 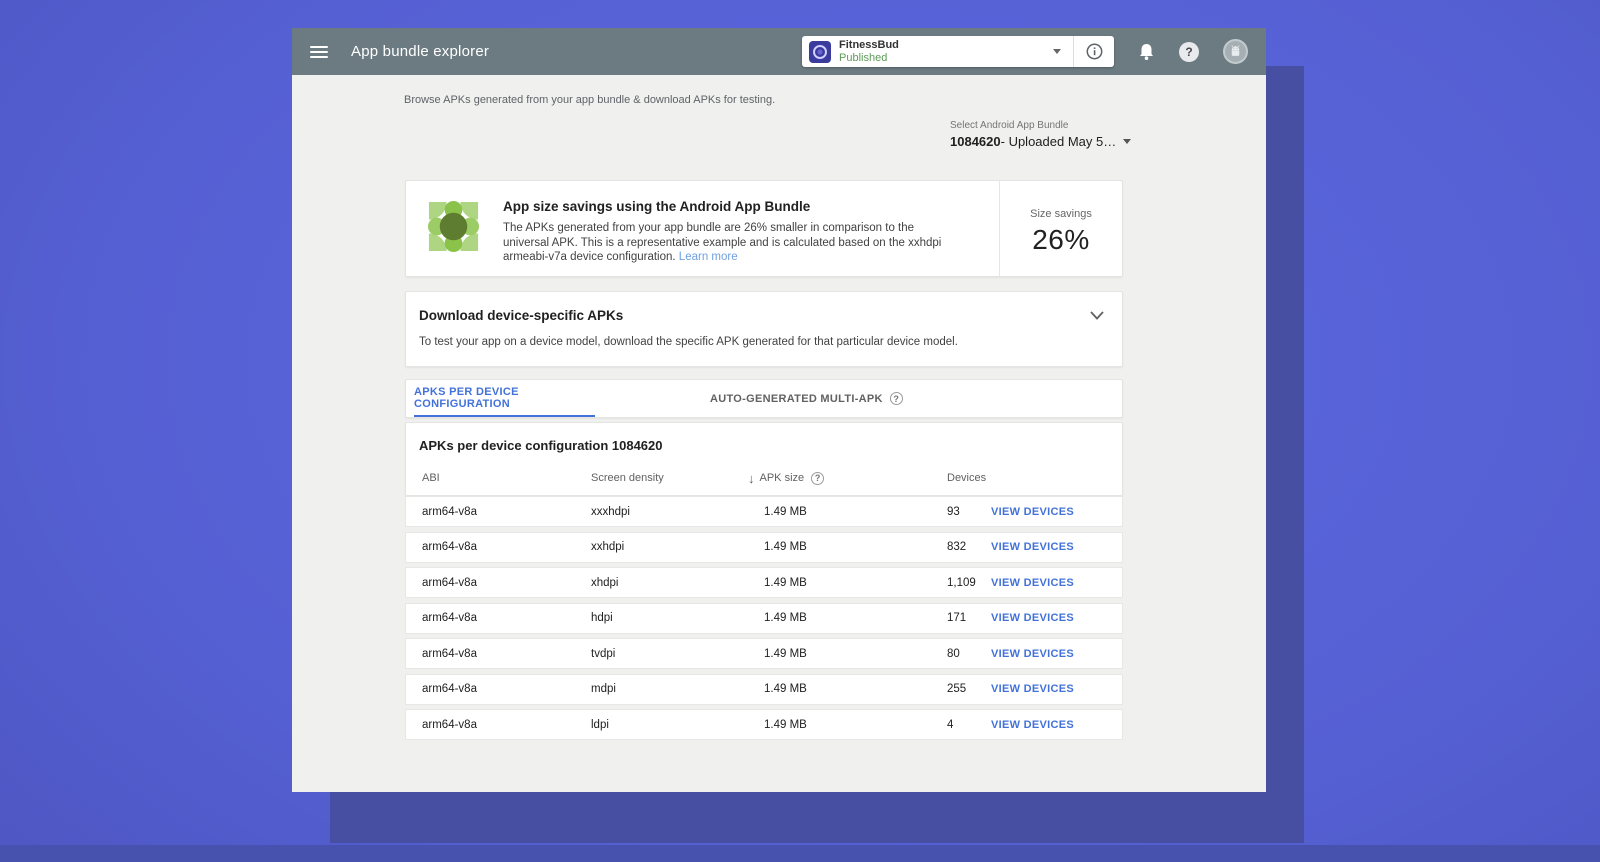 I want to click on column-apk-size-sort: ↓ APK size ?, so click(x=847, y=478).